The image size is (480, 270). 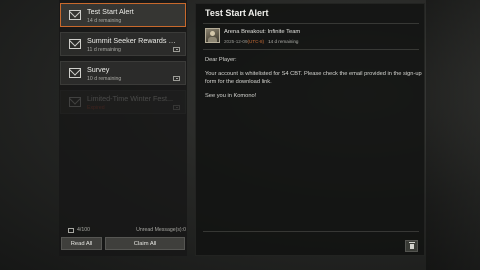 What do you see at coordinates (453, 135) in the screenshot?
I see `background-shadow` at bounding box center [453, 135].